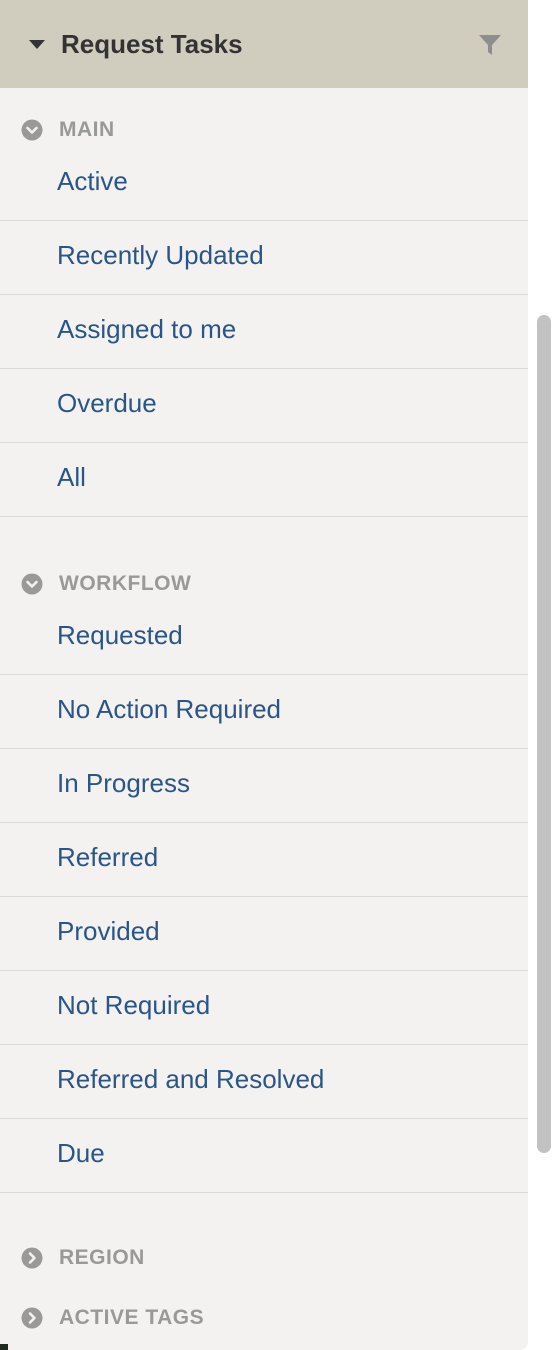 The image size is (552, 1350). I want to click on list-item-label: In Progress, so click(123, 783).